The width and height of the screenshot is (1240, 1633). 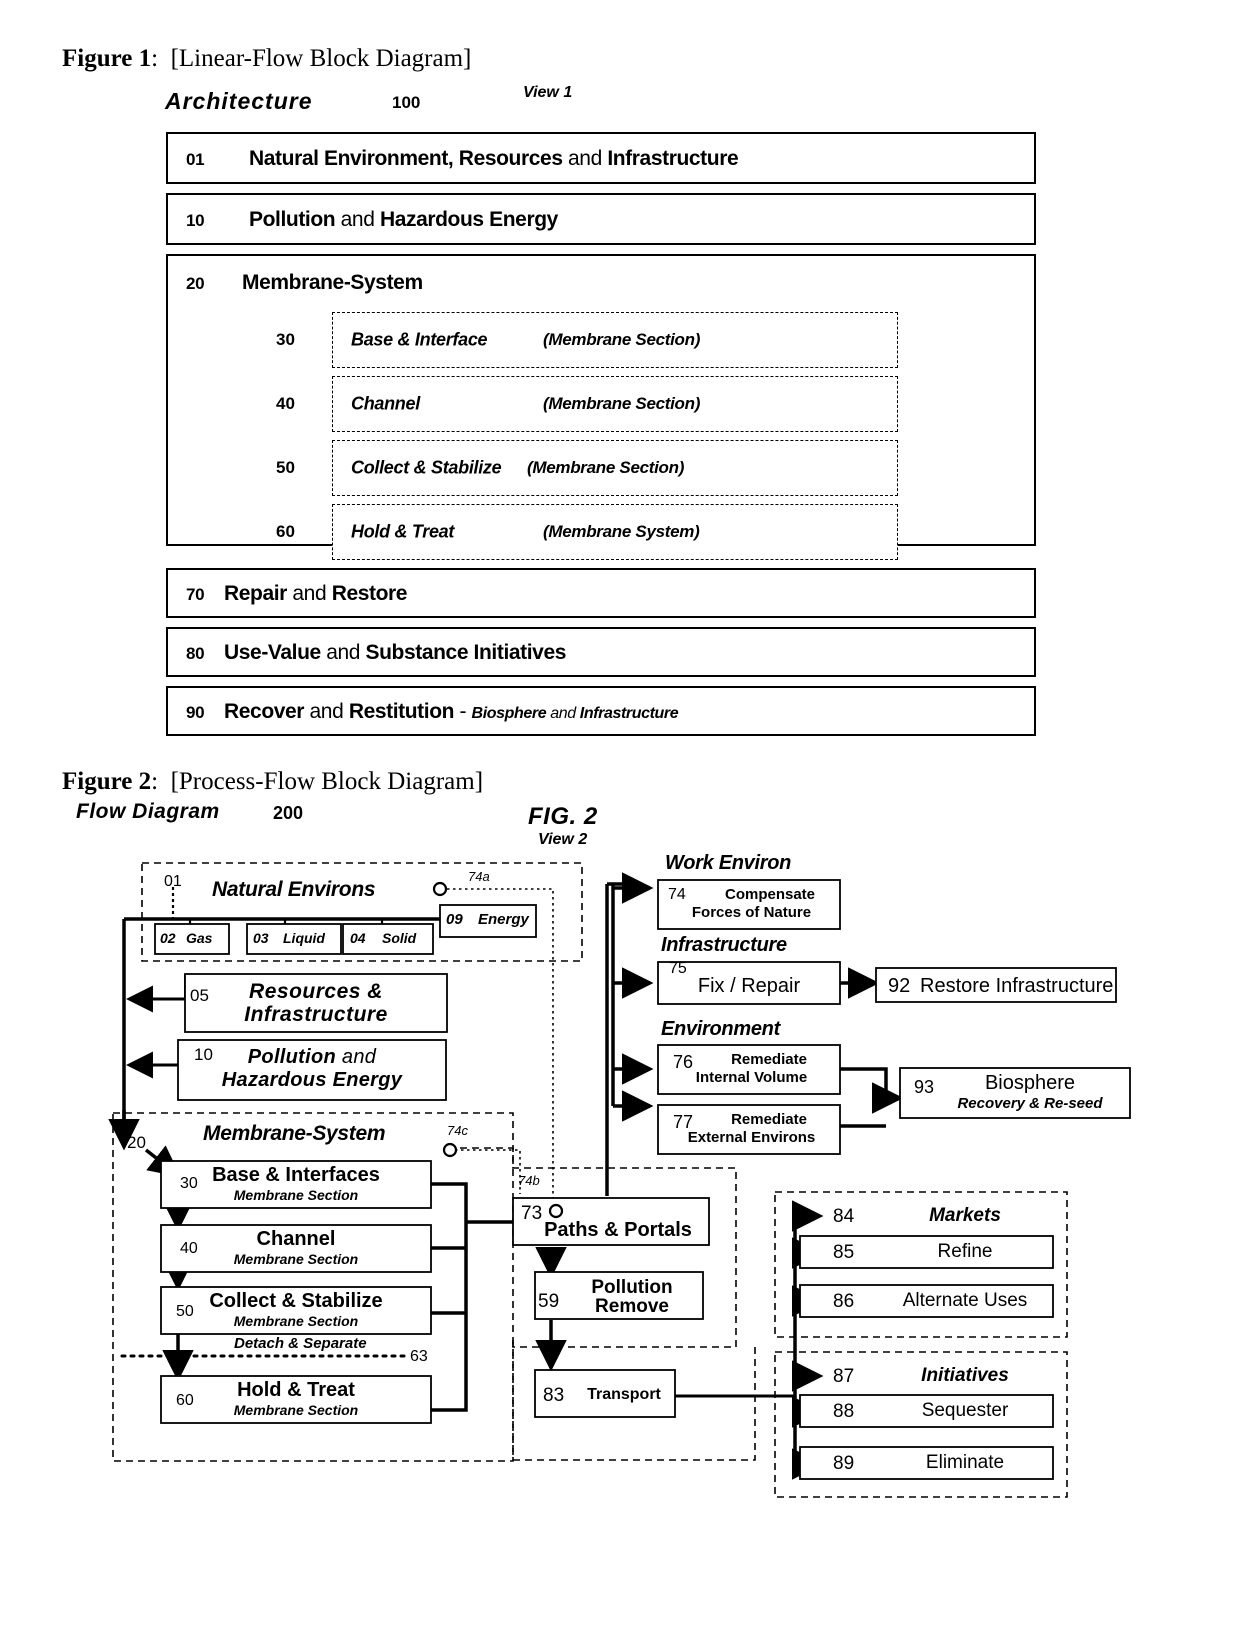 What do you see at coordinates (622, 339) in the screenshot?
I see `figure1-sub-30-paren: (Membrane Section)` at bounding box center [622, 339].